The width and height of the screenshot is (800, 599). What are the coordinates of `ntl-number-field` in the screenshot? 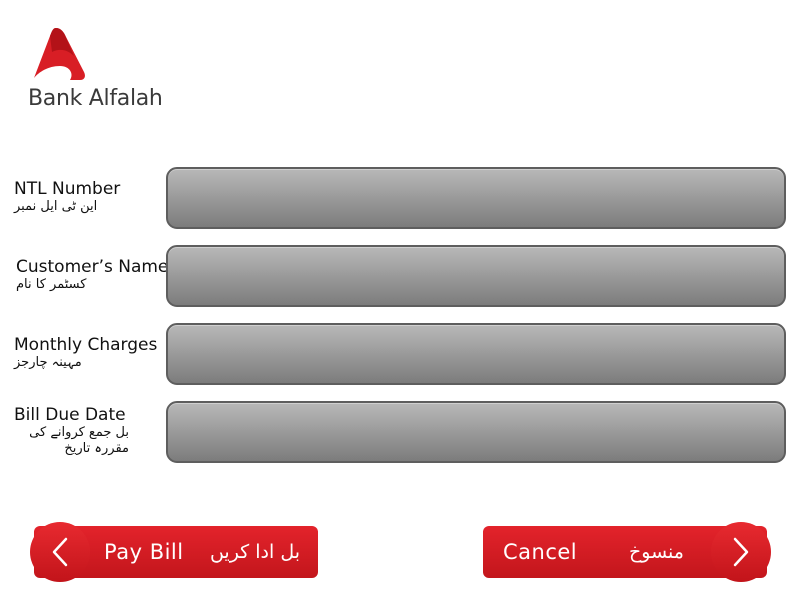 It's located at (476, 198).